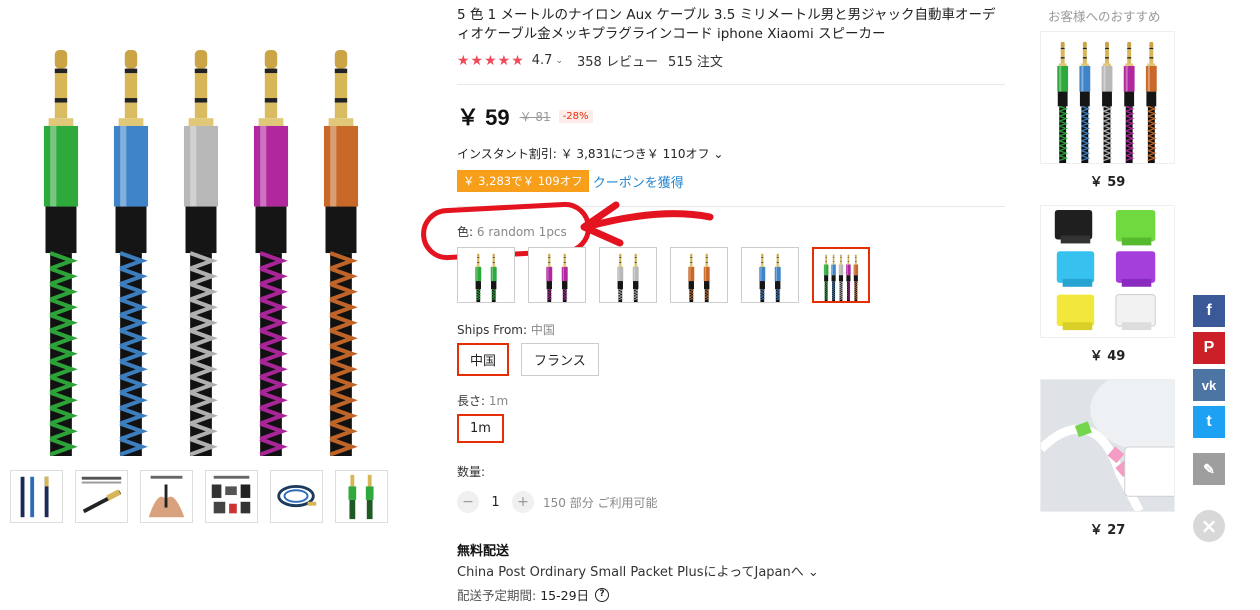 The height and width of the screenshot is (610, 1260). I want to click on price-row: ￥ 59 ￥ 81 -28%, so click(525, 116).